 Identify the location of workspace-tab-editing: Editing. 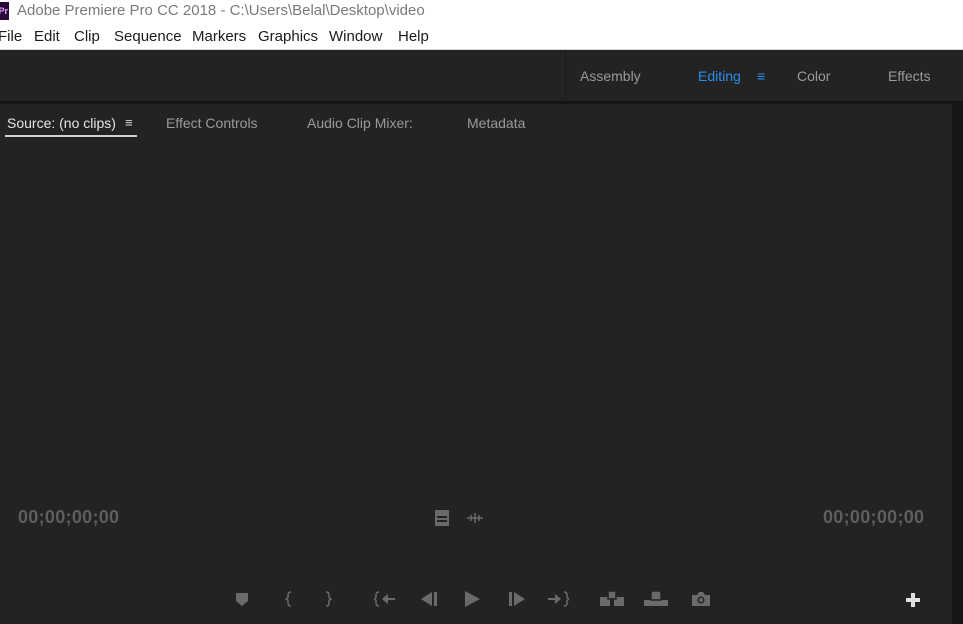
(719, 76).